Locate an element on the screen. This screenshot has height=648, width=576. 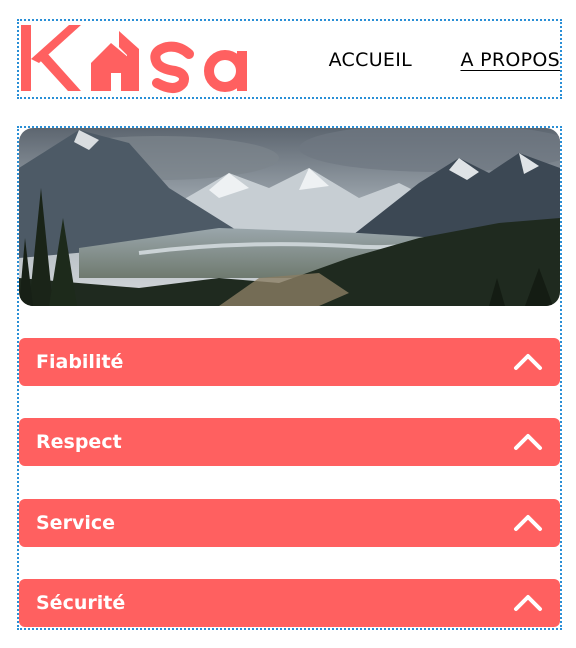
site-header: ACCUEIL A PROPOS is located at coordinates (289, 59).